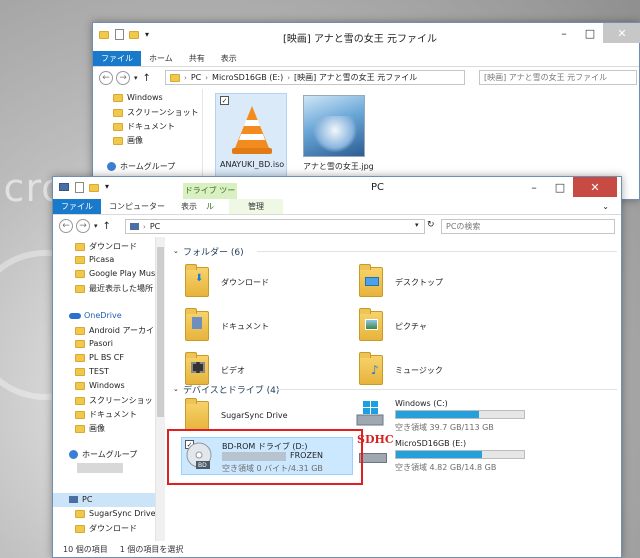 The image size is (640, 558). I want to click on nav-item-google-play: Google Play Mus, so click(115, 273).